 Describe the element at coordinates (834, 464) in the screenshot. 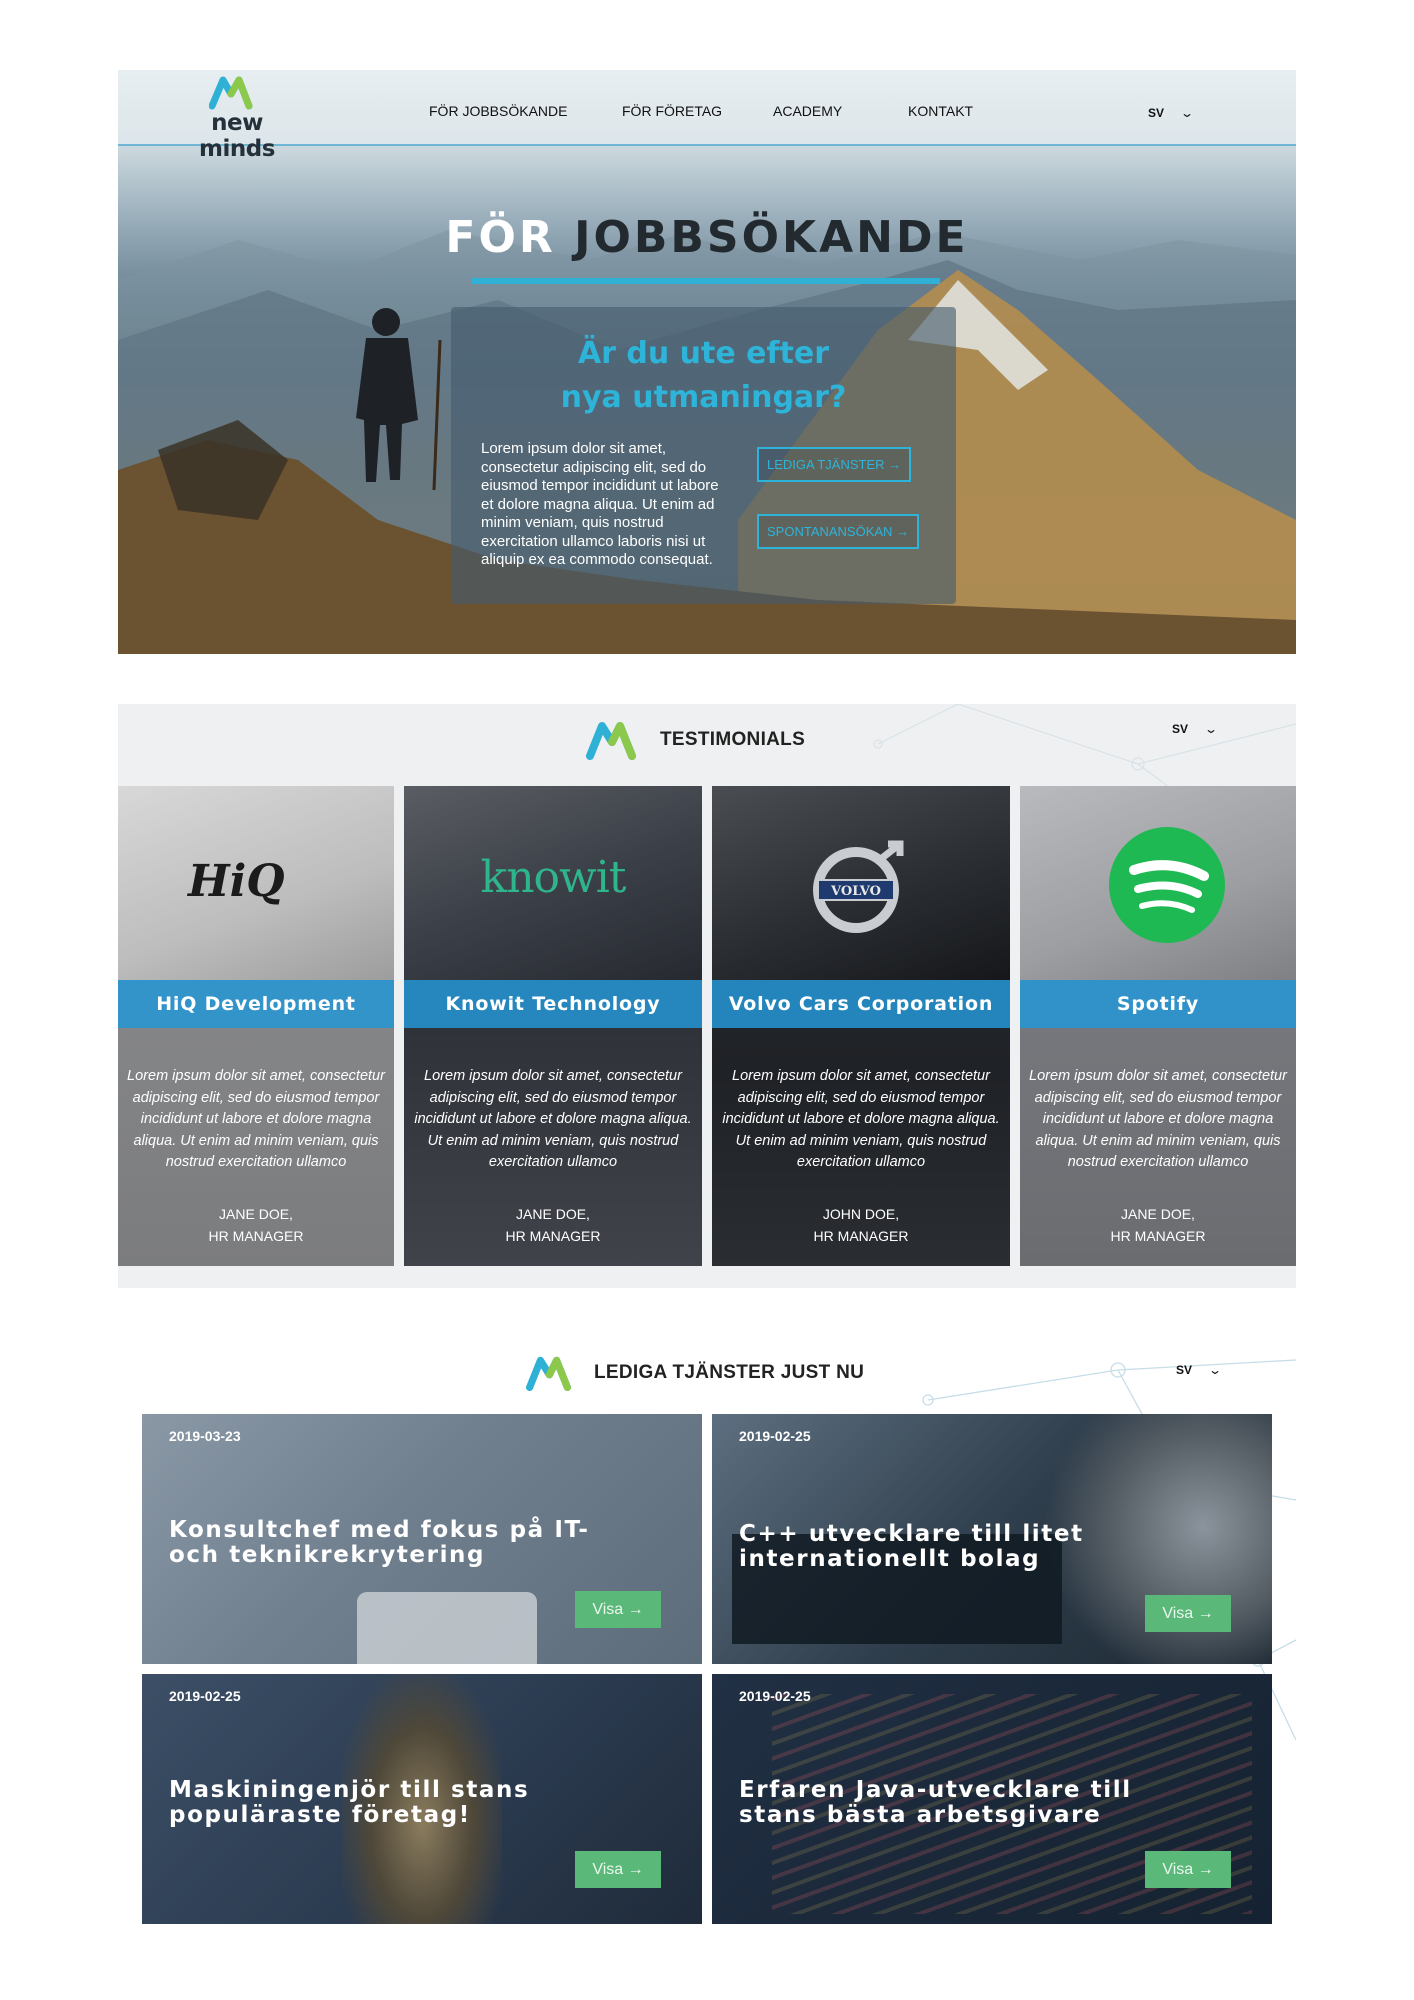

I see `available-jobs-button: LEDIGA TJÄNSTER →` at that location.